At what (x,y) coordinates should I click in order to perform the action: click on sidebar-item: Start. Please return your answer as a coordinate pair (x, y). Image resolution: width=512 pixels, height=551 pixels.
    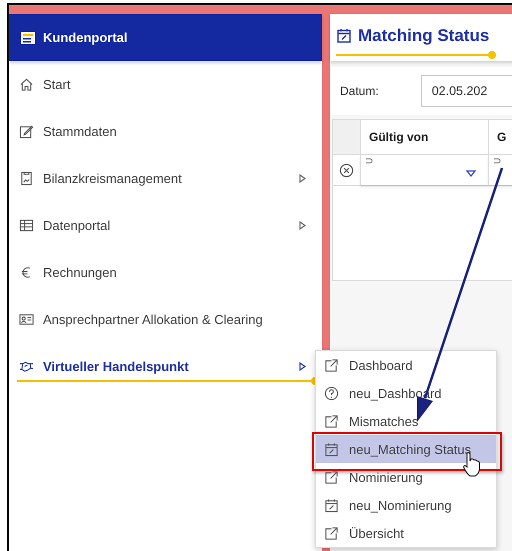
    Looking at the image, I should click on (165, 84).